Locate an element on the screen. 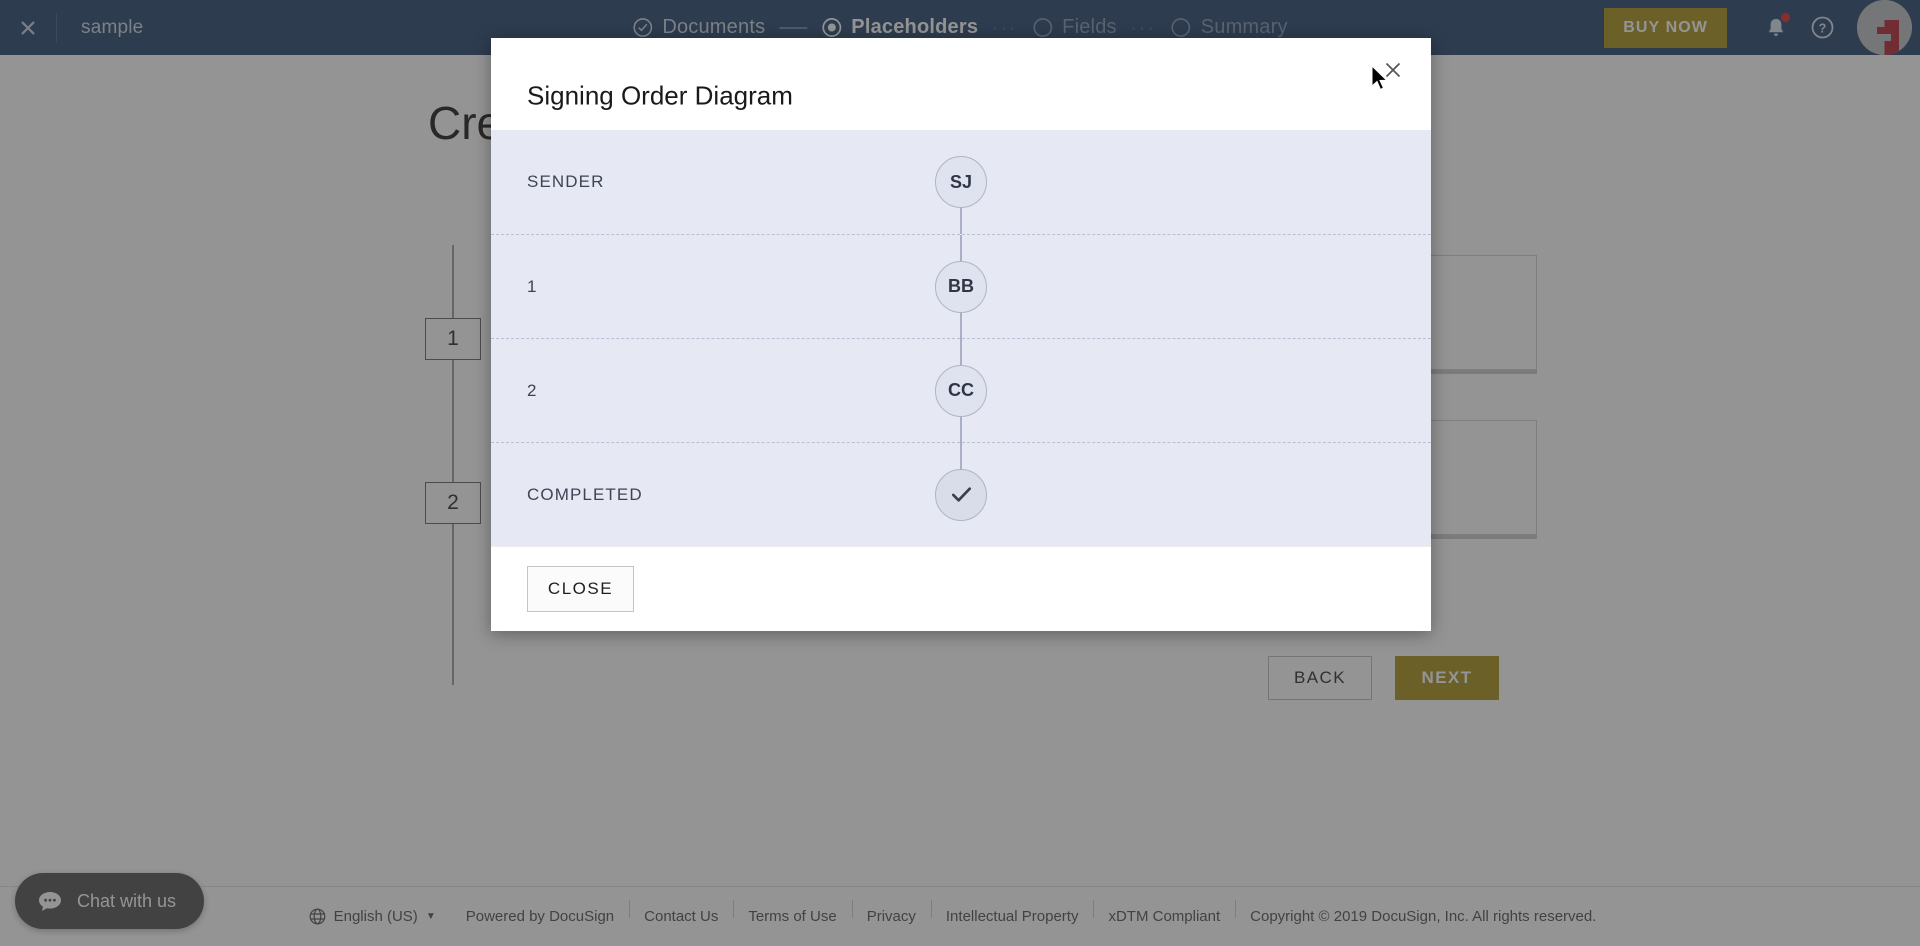 This screenshot has width=1920, height=946. diagram-node-completed is located at coordinates (961, 494).